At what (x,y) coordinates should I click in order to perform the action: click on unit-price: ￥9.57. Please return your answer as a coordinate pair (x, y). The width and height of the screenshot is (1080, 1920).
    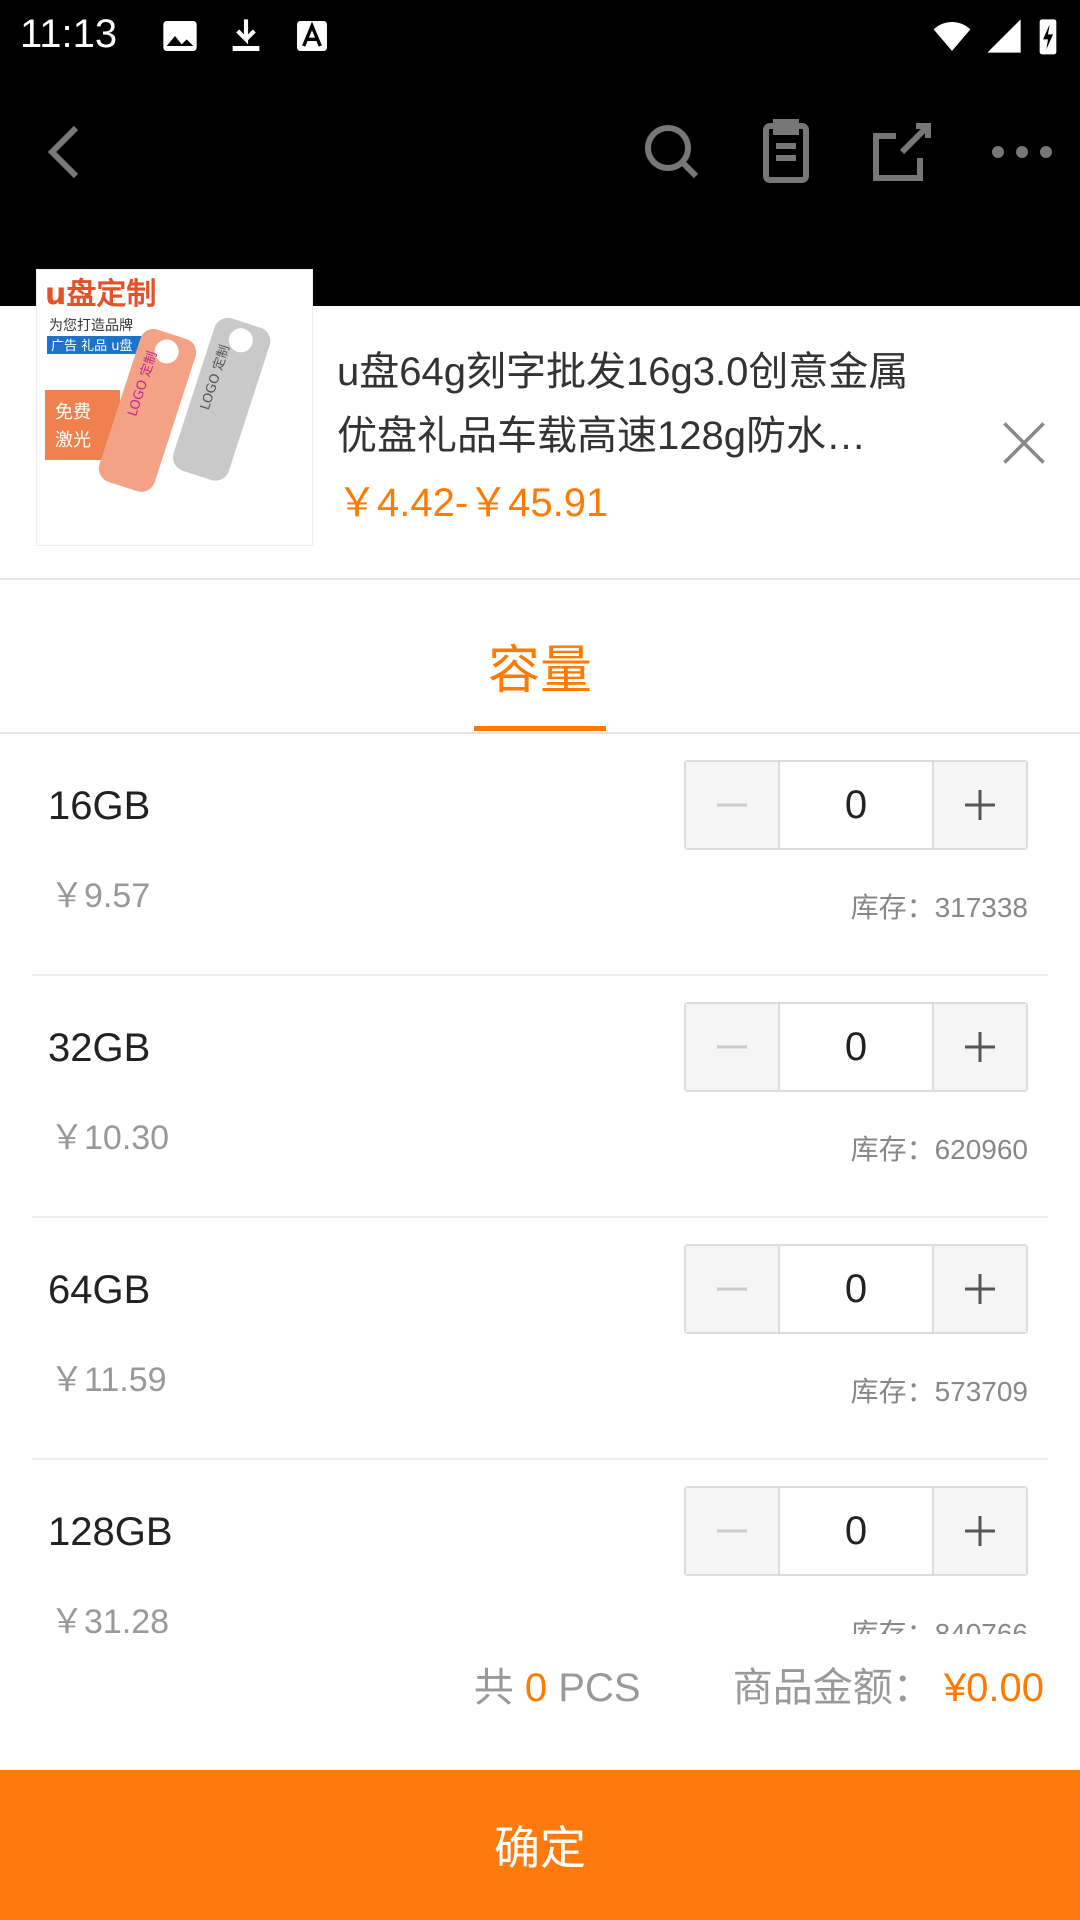
    Looking at the image, I should click on (100, 896).